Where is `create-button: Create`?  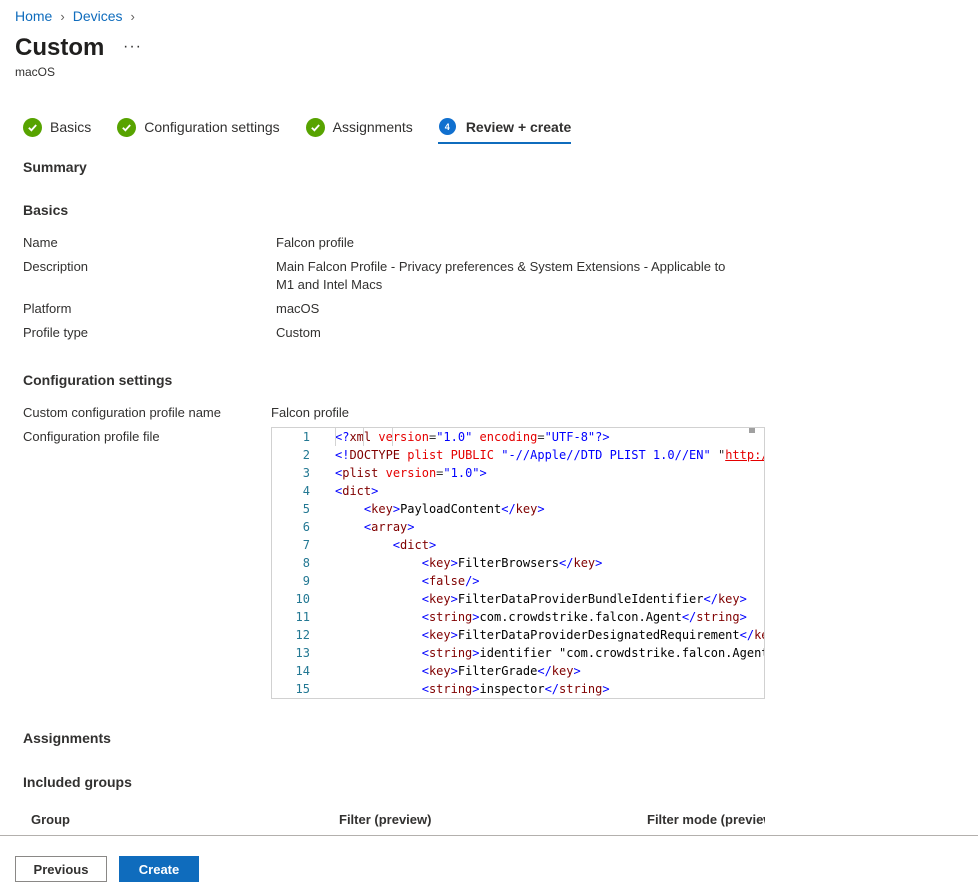 create-button: Create is located at coordinates (159, 869).